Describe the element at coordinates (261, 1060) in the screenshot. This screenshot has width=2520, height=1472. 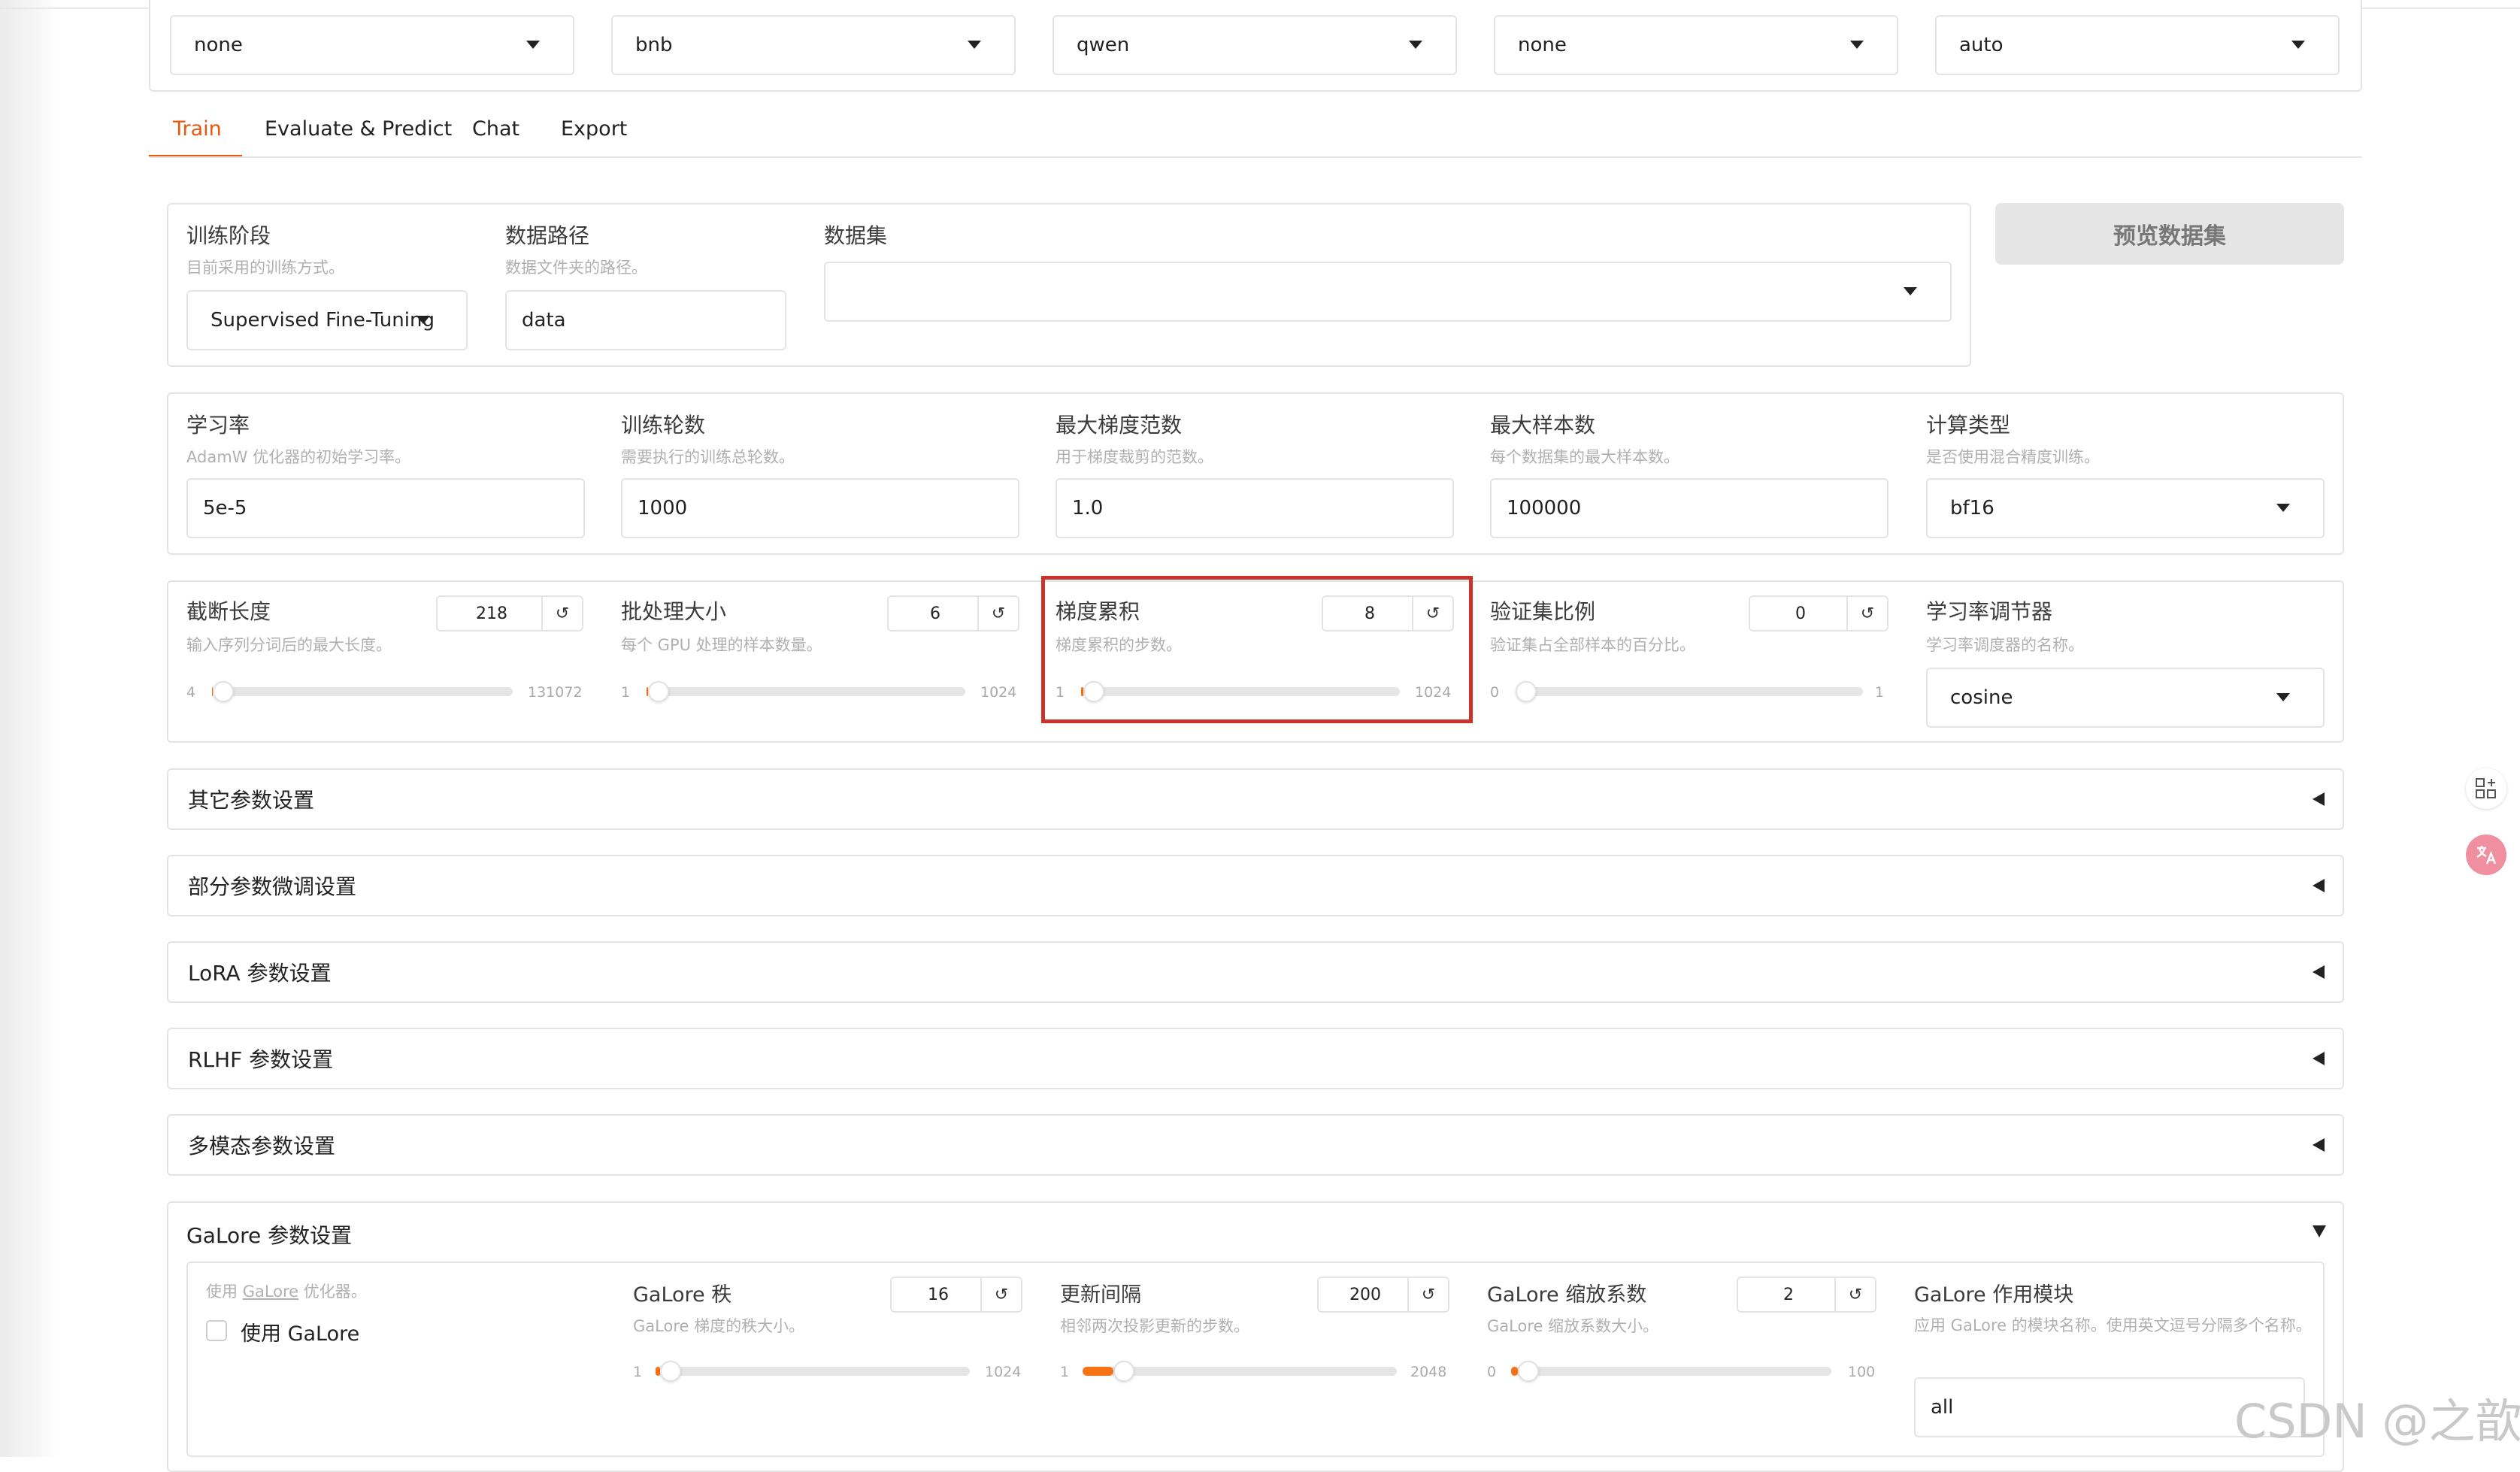
I see `accordion-label: RLHF 参数设置` at that location.